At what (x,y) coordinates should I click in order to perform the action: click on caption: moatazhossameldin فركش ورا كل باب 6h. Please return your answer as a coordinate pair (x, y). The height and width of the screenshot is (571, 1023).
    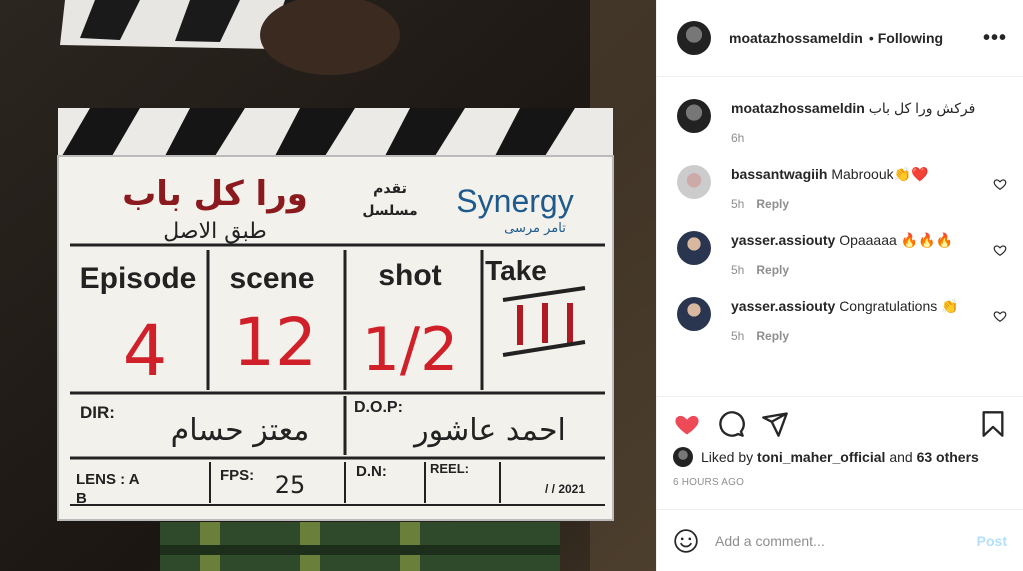
    Looking at the image, I should click on (842, 123).